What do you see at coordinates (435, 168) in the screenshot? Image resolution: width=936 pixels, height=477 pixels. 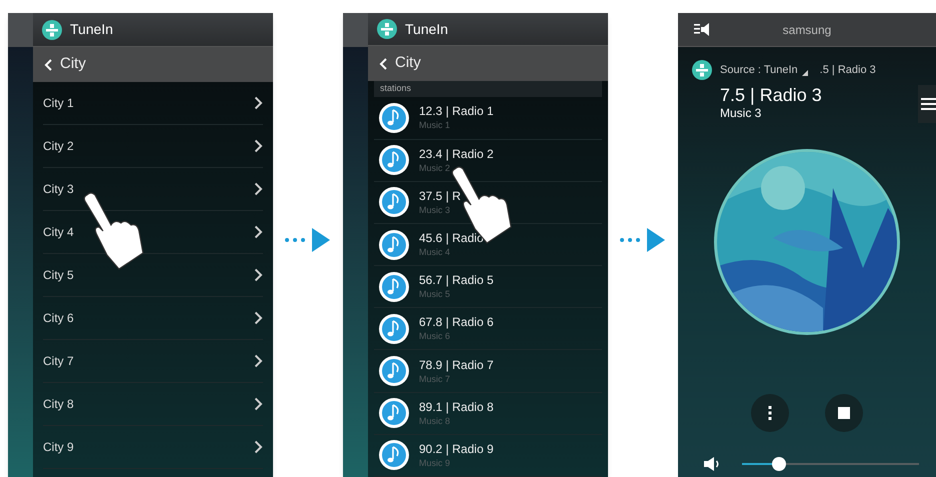 I see `station-subtitle: Music 2` at bounding box center [435, 168].